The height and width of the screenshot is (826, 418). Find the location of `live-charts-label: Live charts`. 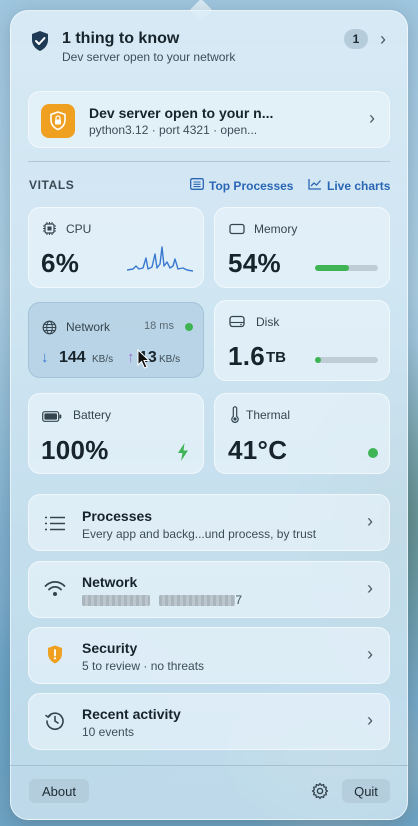

live-charts-label: Live charts is located at coordinates (359, 186).